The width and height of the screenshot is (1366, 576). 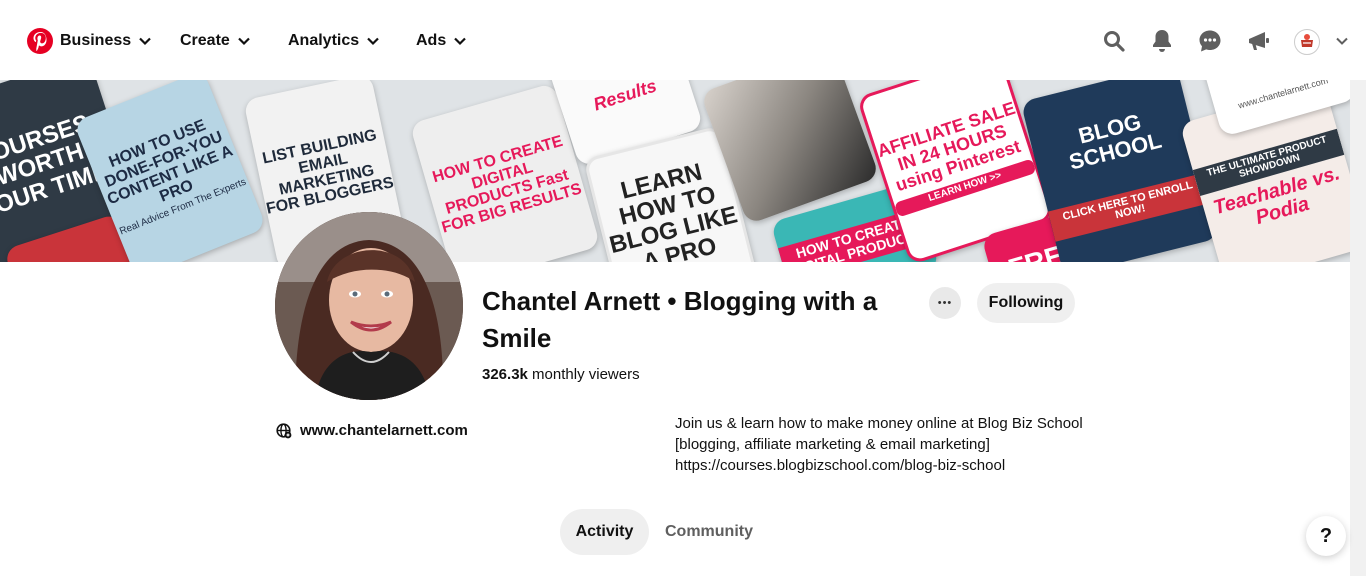 I want to click on nav-create-menu: Create, so click(x=215, y=41).